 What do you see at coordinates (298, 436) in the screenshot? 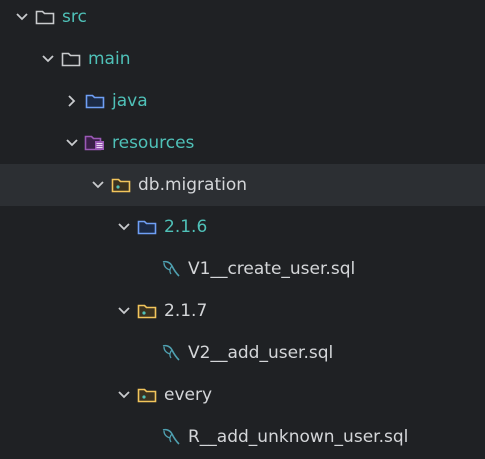
I see `tree-node-label: R__add_unknown_user.sql` at bounding box center [298, 436].